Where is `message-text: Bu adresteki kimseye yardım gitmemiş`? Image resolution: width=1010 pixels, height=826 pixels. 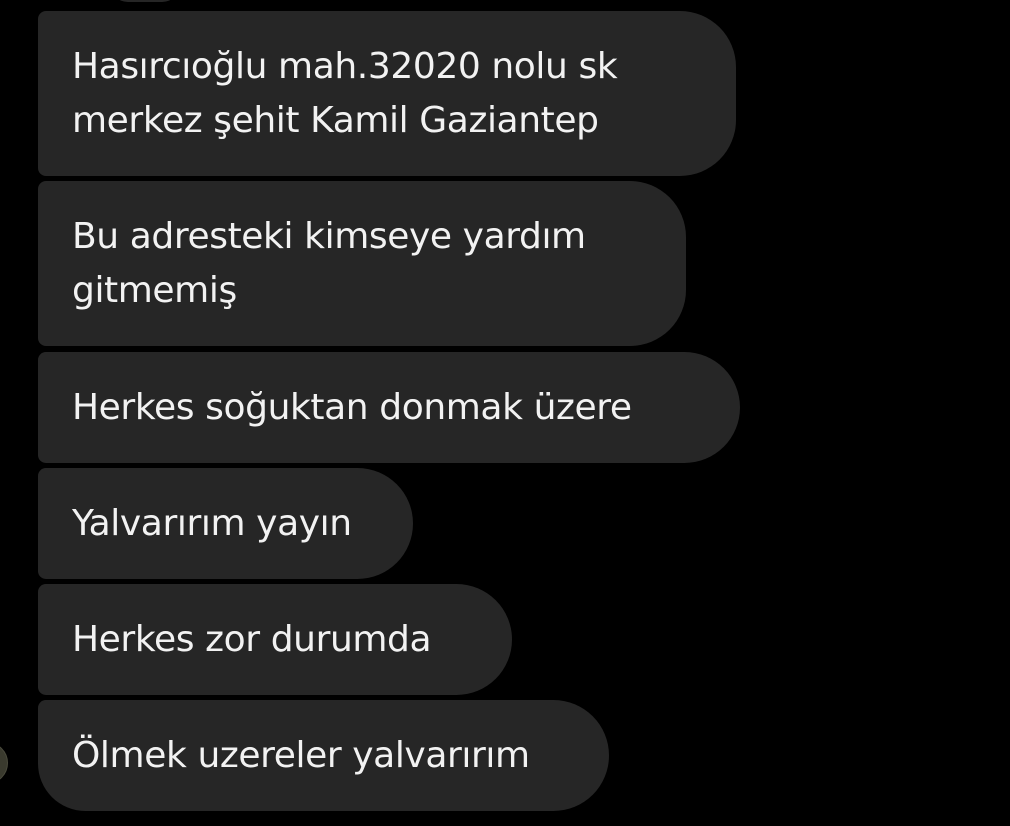 message-text: Bu adresteki kimseye yardım gitmemiş is located at coordinates (329, 263).